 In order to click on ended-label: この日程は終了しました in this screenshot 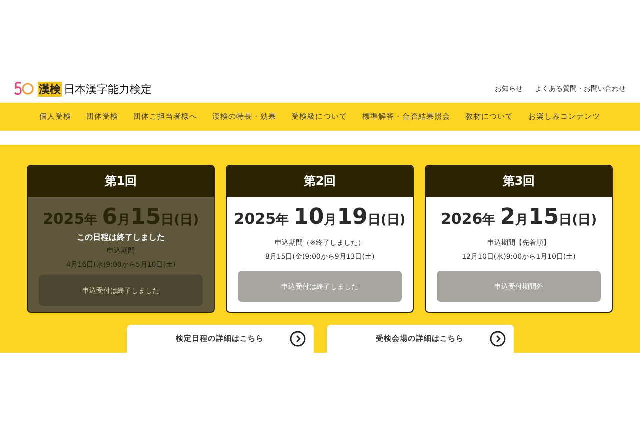, I will do `click(121, 237)`.